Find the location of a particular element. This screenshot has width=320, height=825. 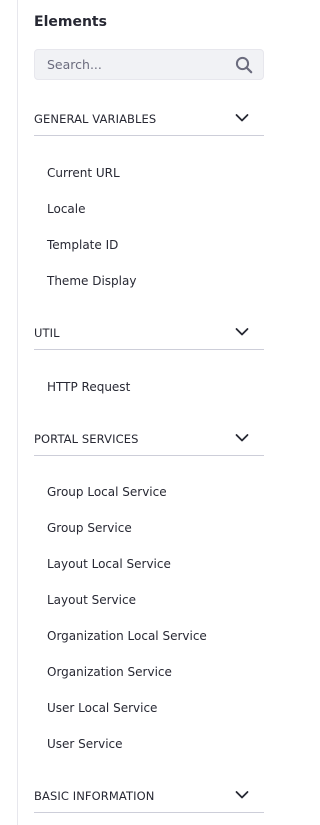

section-label: BASIC INFORMATION is located at coordinates (94, 796).